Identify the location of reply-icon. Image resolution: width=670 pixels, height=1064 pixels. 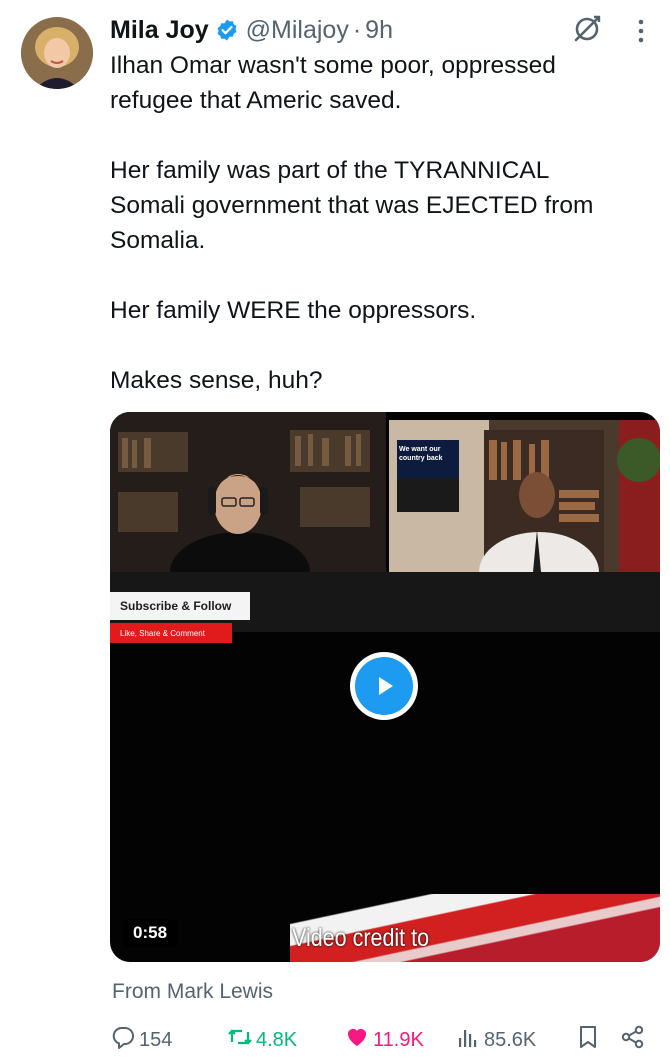
(124, 1040).